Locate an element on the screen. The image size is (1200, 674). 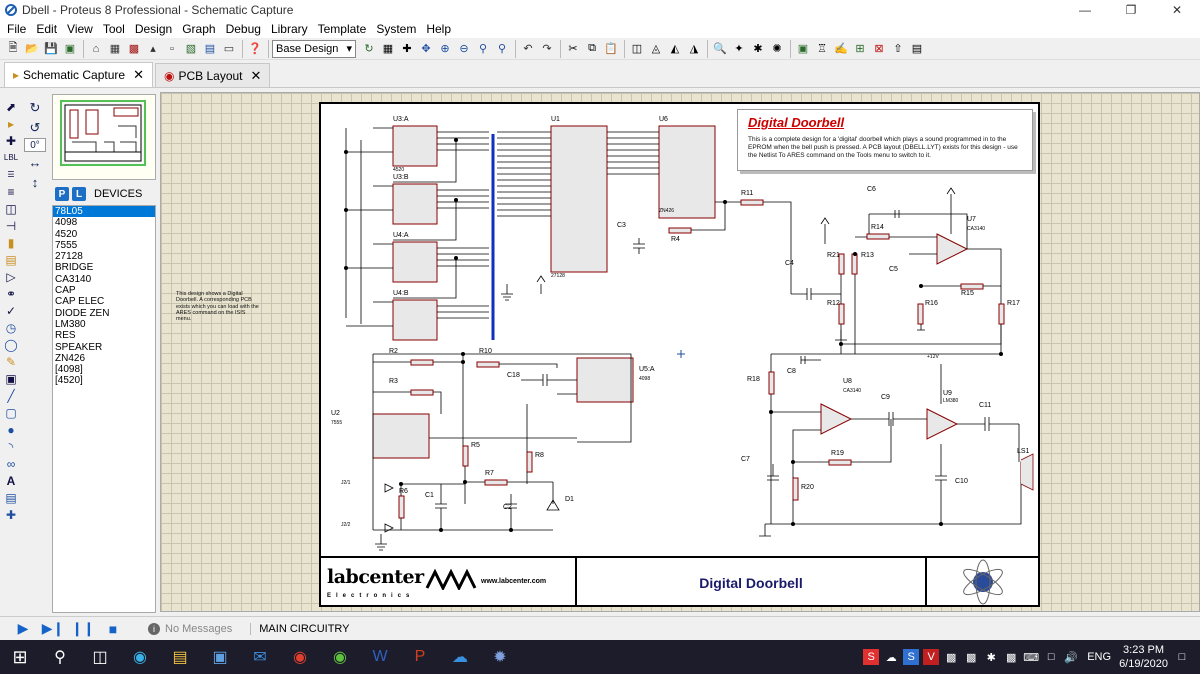
step-icon: ▶❙ is located at coordinates (53, 629).